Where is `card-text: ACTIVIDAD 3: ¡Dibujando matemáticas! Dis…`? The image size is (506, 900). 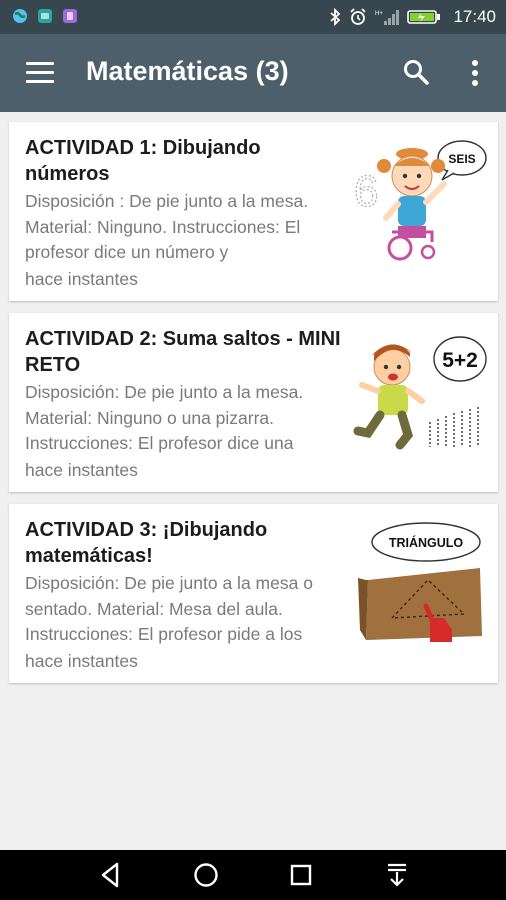 card-text: ACTIVIDAD 3: ¡Dibujando matemáticas! Dis… is located at coordinates (184, 594).